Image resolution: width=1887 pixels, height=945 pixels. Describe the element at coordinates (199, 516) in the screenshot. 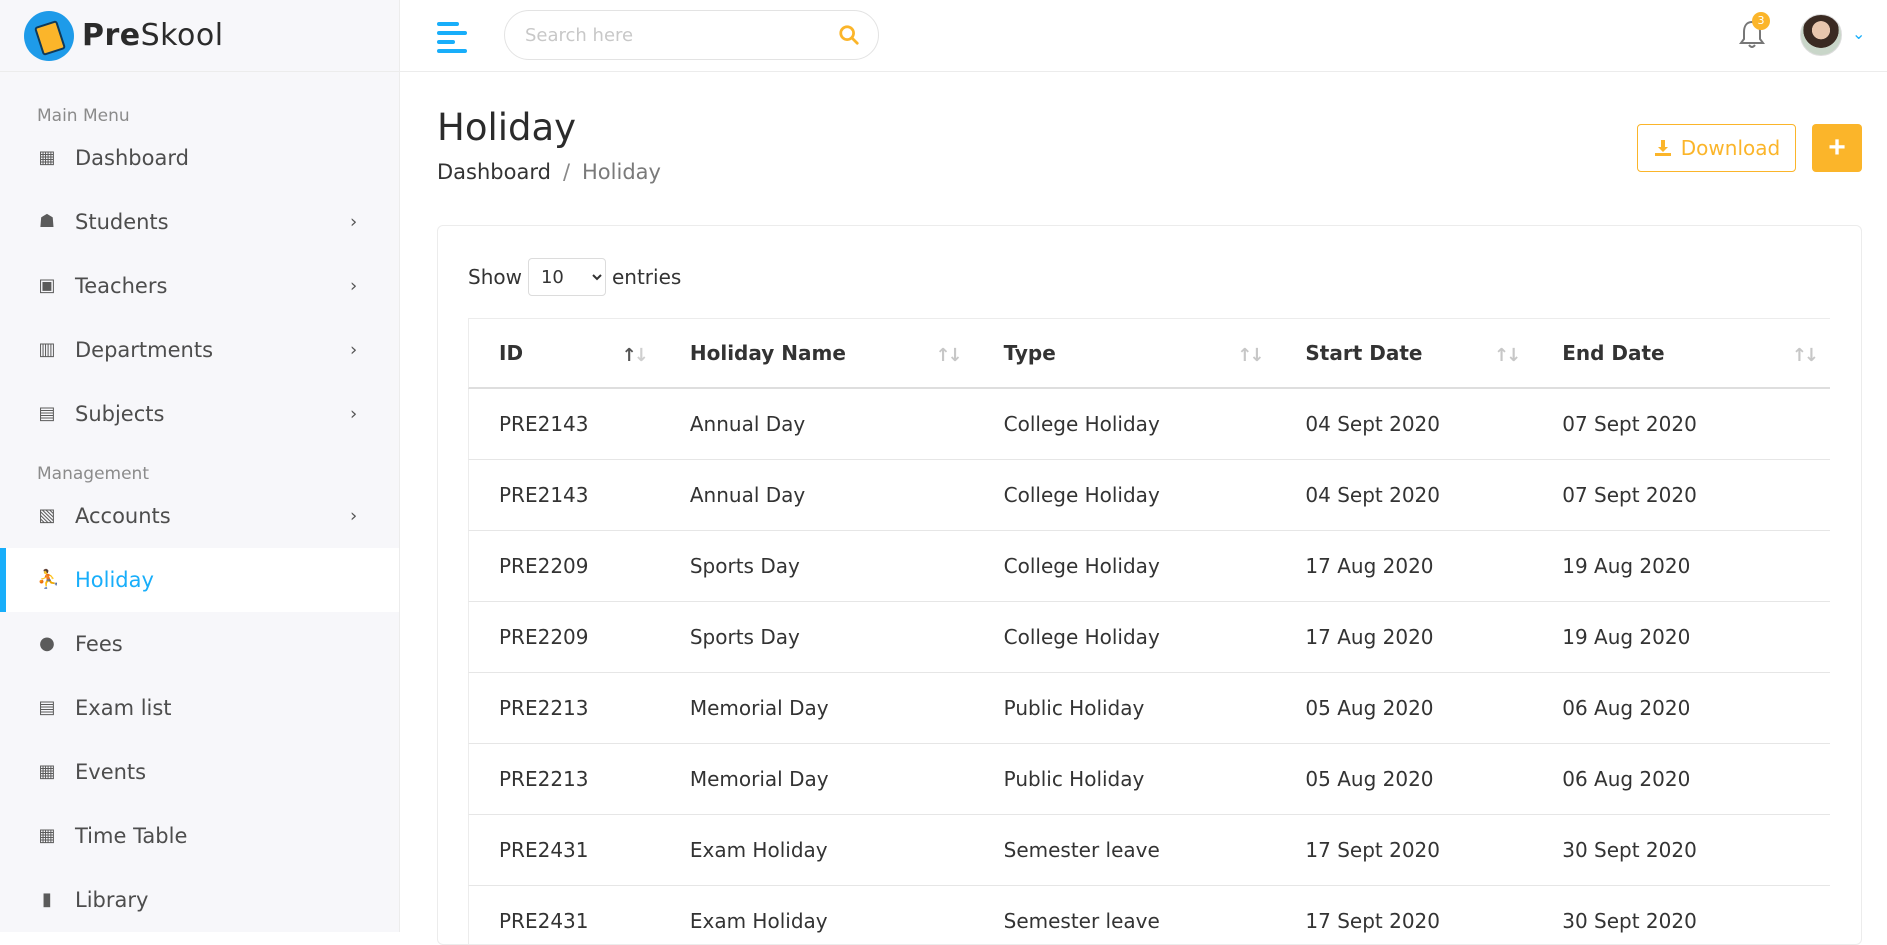

I see `sidebar-item-accounts: ▧ Accounts ›` at that location.